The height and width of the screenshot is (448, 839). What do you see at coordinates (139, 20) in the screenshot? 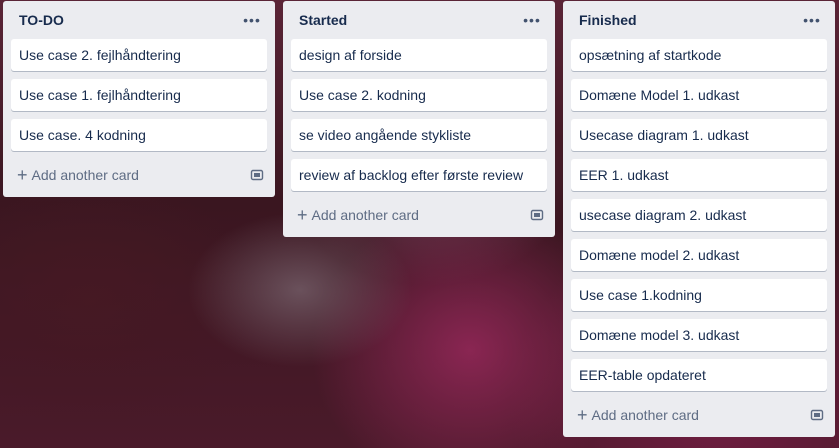
I see `list-header: TO-DO •••` at bounding box center [139, 20].